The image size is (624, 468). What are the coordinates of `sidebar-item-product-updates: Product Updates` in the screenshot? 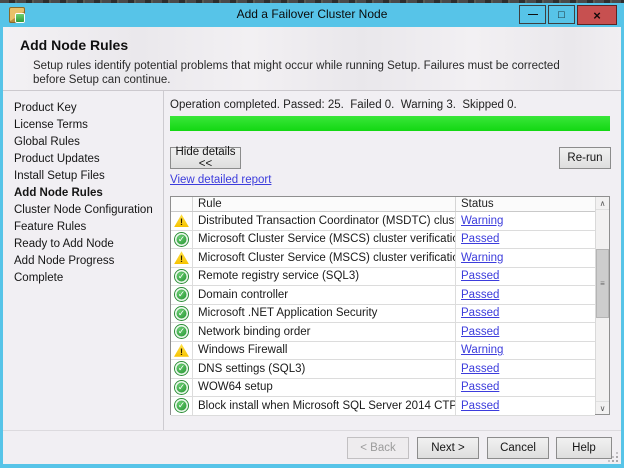 It's located at (57, 159).